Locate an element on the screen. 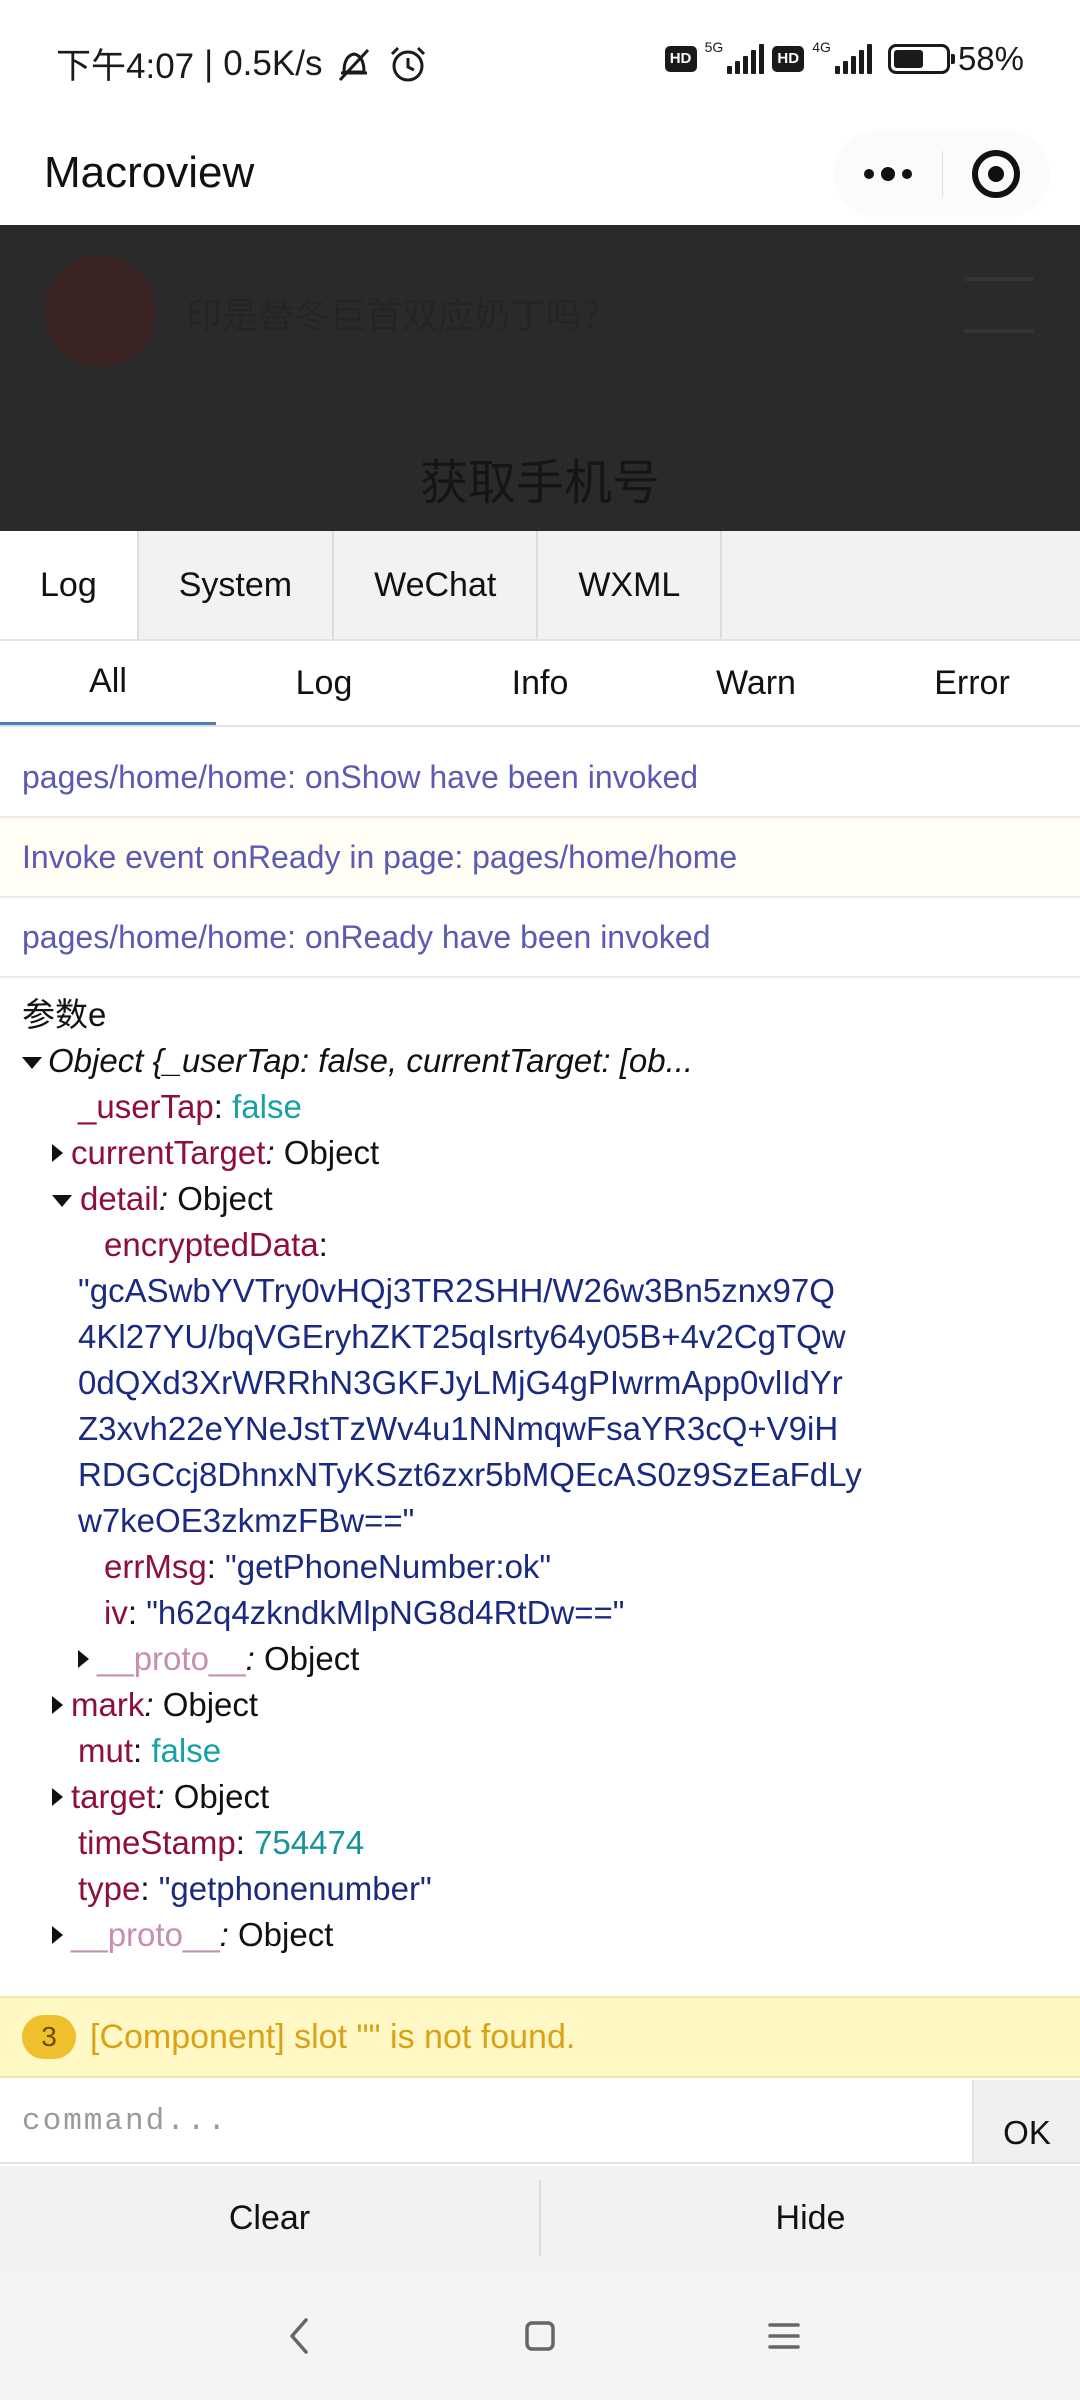 This screenshot has height=2400, width=1080. prop-key: timeStamp is located at coordinates (157, 1842).